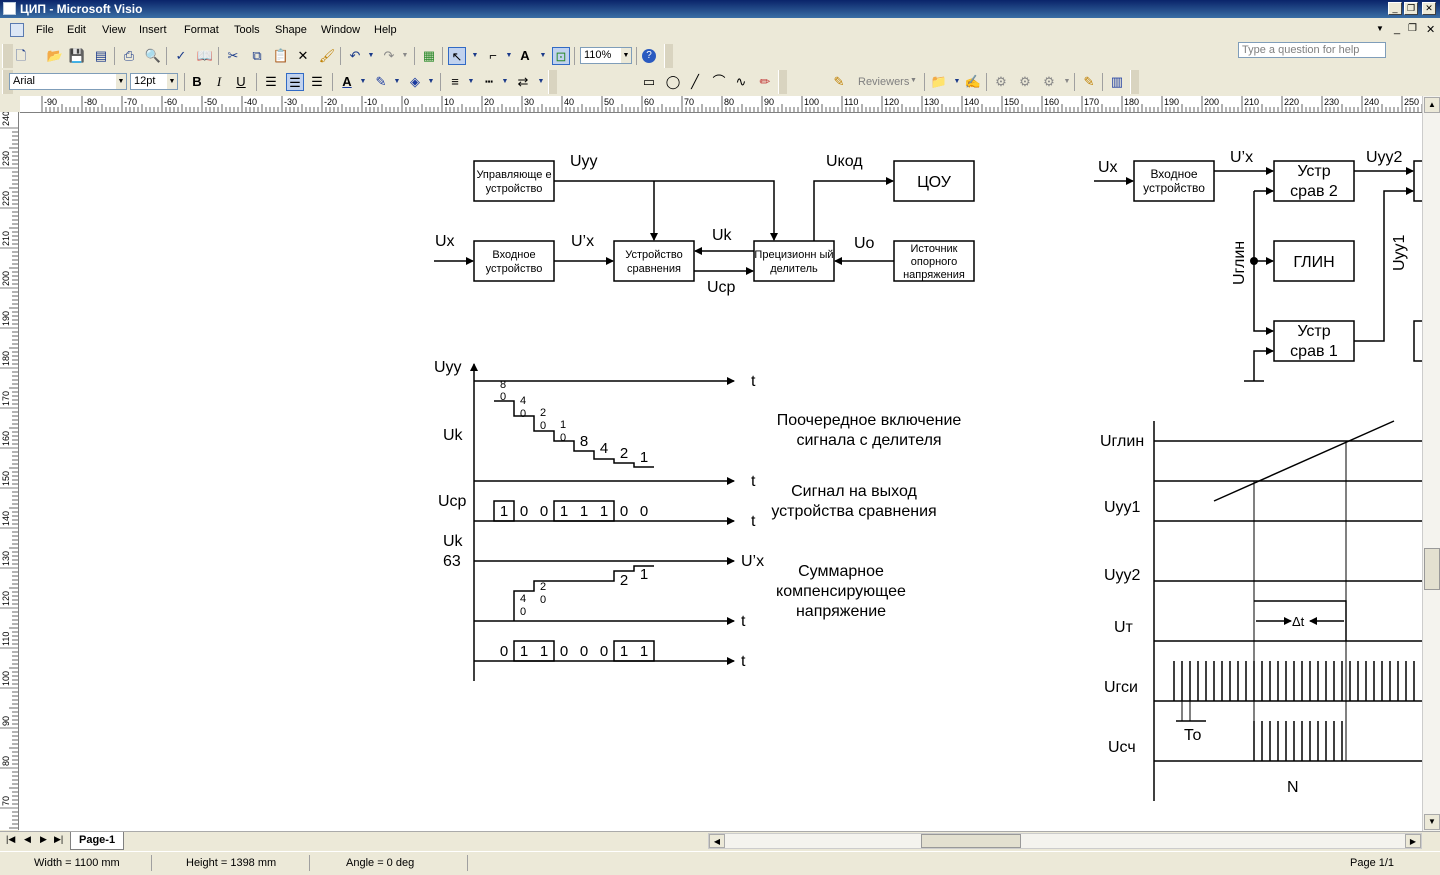 This screenshot has height=875, width=1440. What do you see at coordinates (153, 30) in the screenshot?
I see `menu-insert: Insert` at bounding box center [153, 30].